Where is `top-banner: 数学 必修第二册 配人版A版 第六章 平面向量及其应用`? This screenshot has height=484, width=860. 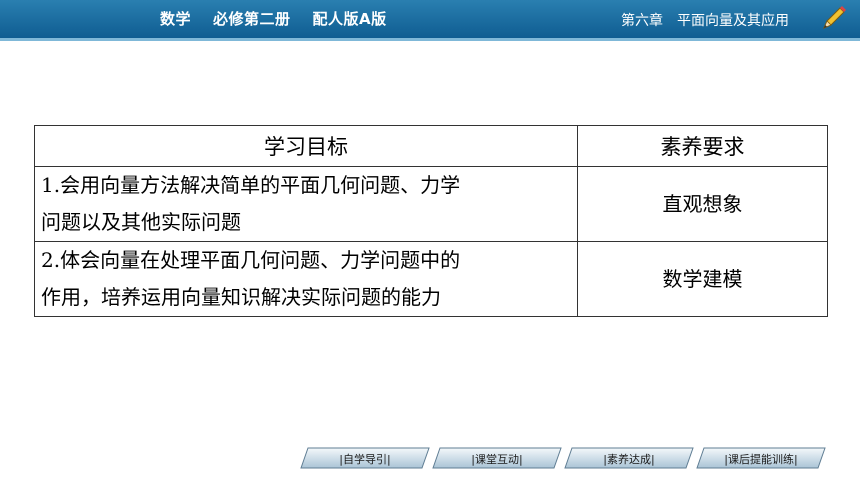
top-banner: 数学 必修第二册 配人版A版 第六章 平面向量及其应用 is located at coordinates (430, 19).